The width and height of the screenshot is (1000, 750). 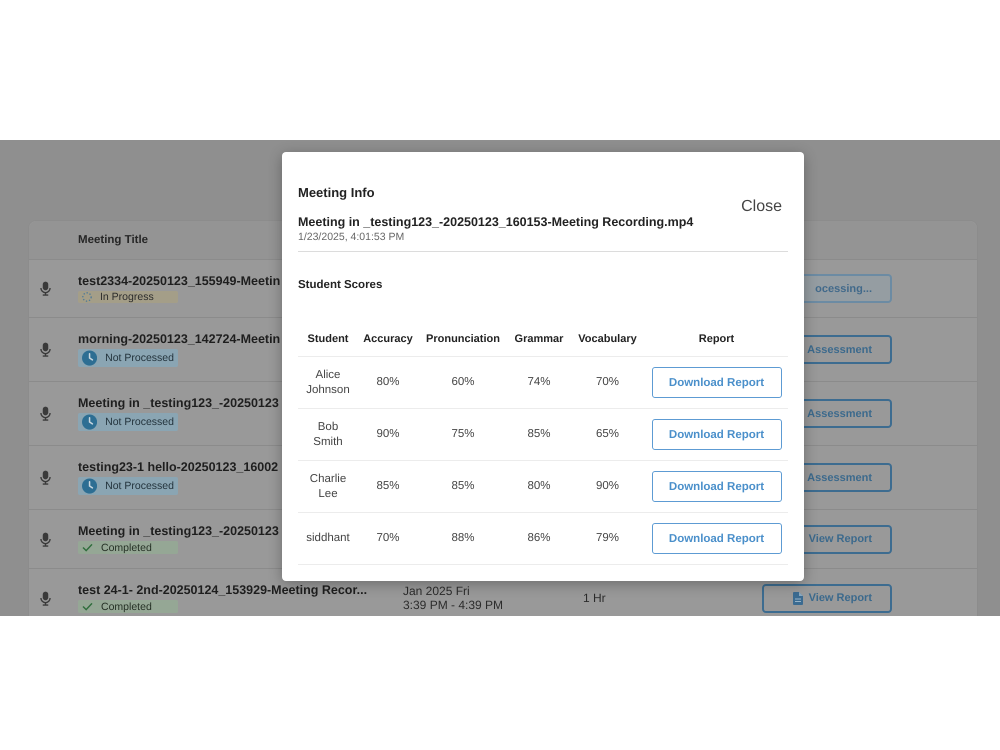 What do you see at coordinates (328, 538) in the screenshot?
I see `table-cell: siddhant` at bounding box center [328, 538].